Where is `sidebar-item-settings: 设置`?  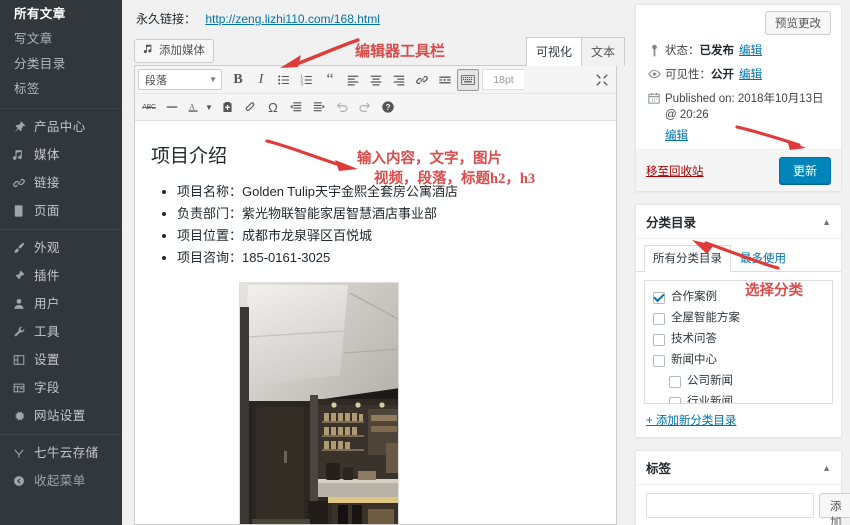
sidebar-item-settings: 设置 is located at coordinates (61, 360).